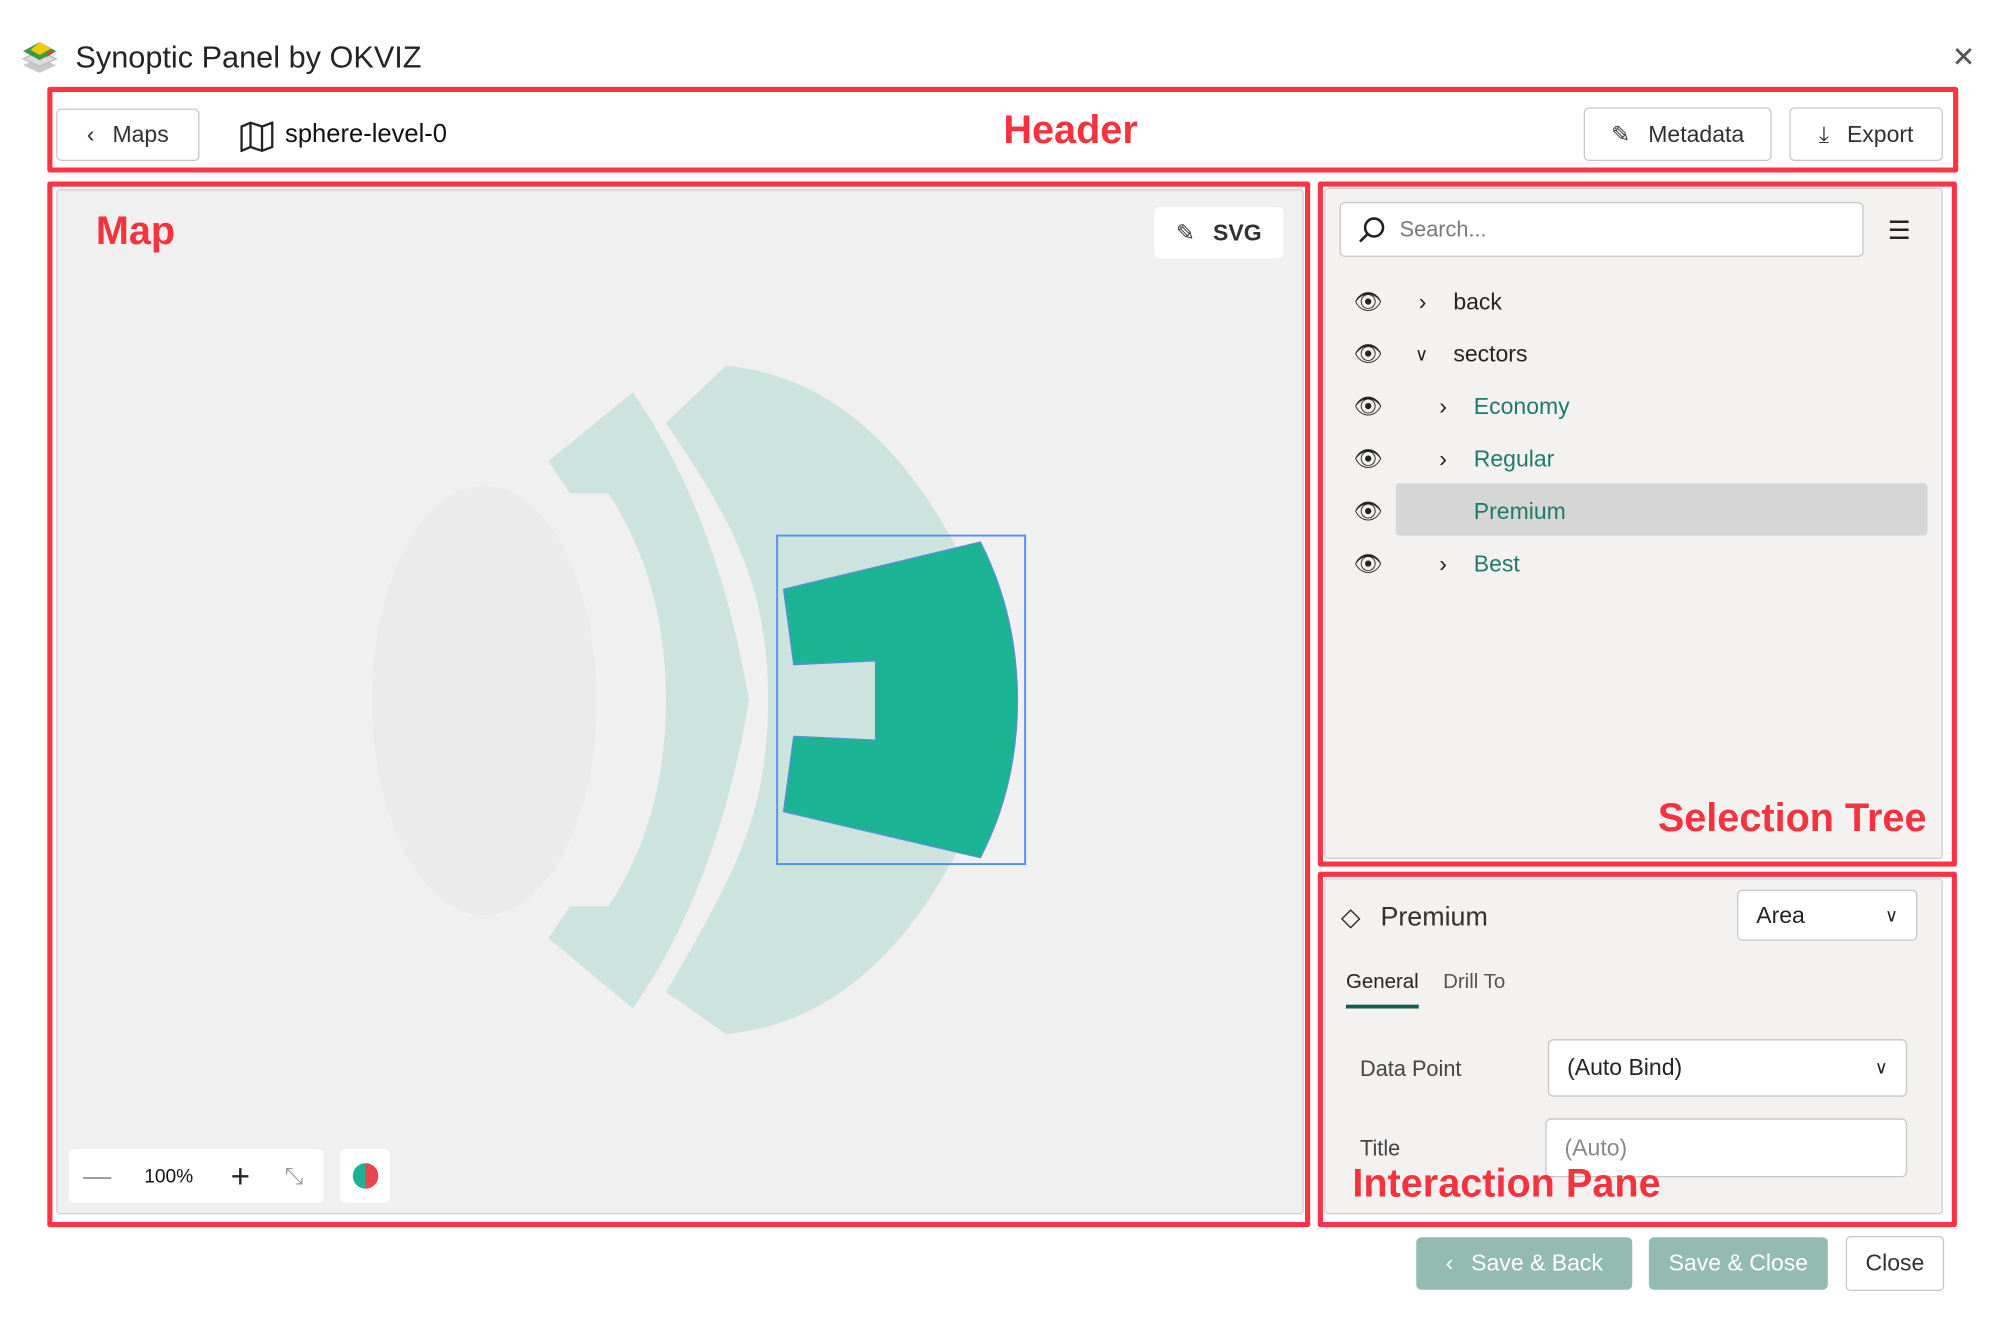 The height and width of the screenshot is (1319, 1994). Describe the element at coordinates (1506, 1183) in the screenshot. I see `interaction-pane-annotation-label: Interaction Pane` at that location.